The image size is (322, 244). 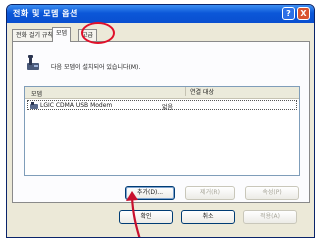 What do you see at coordinates (34, 105) in the screenshot?
I see `modem-icon` at bounding box center [34, 105].